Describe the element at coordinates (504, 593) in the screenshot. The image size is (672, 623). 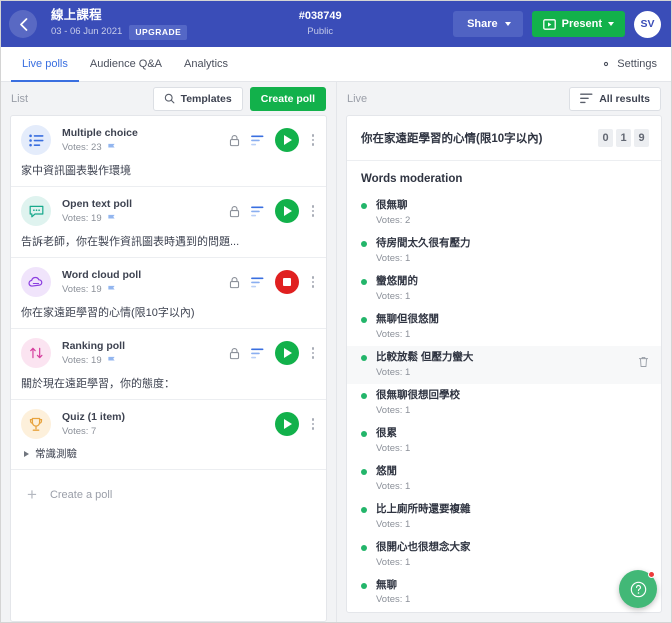
I see `word-row: 無聊 Votes: 1` at that location.